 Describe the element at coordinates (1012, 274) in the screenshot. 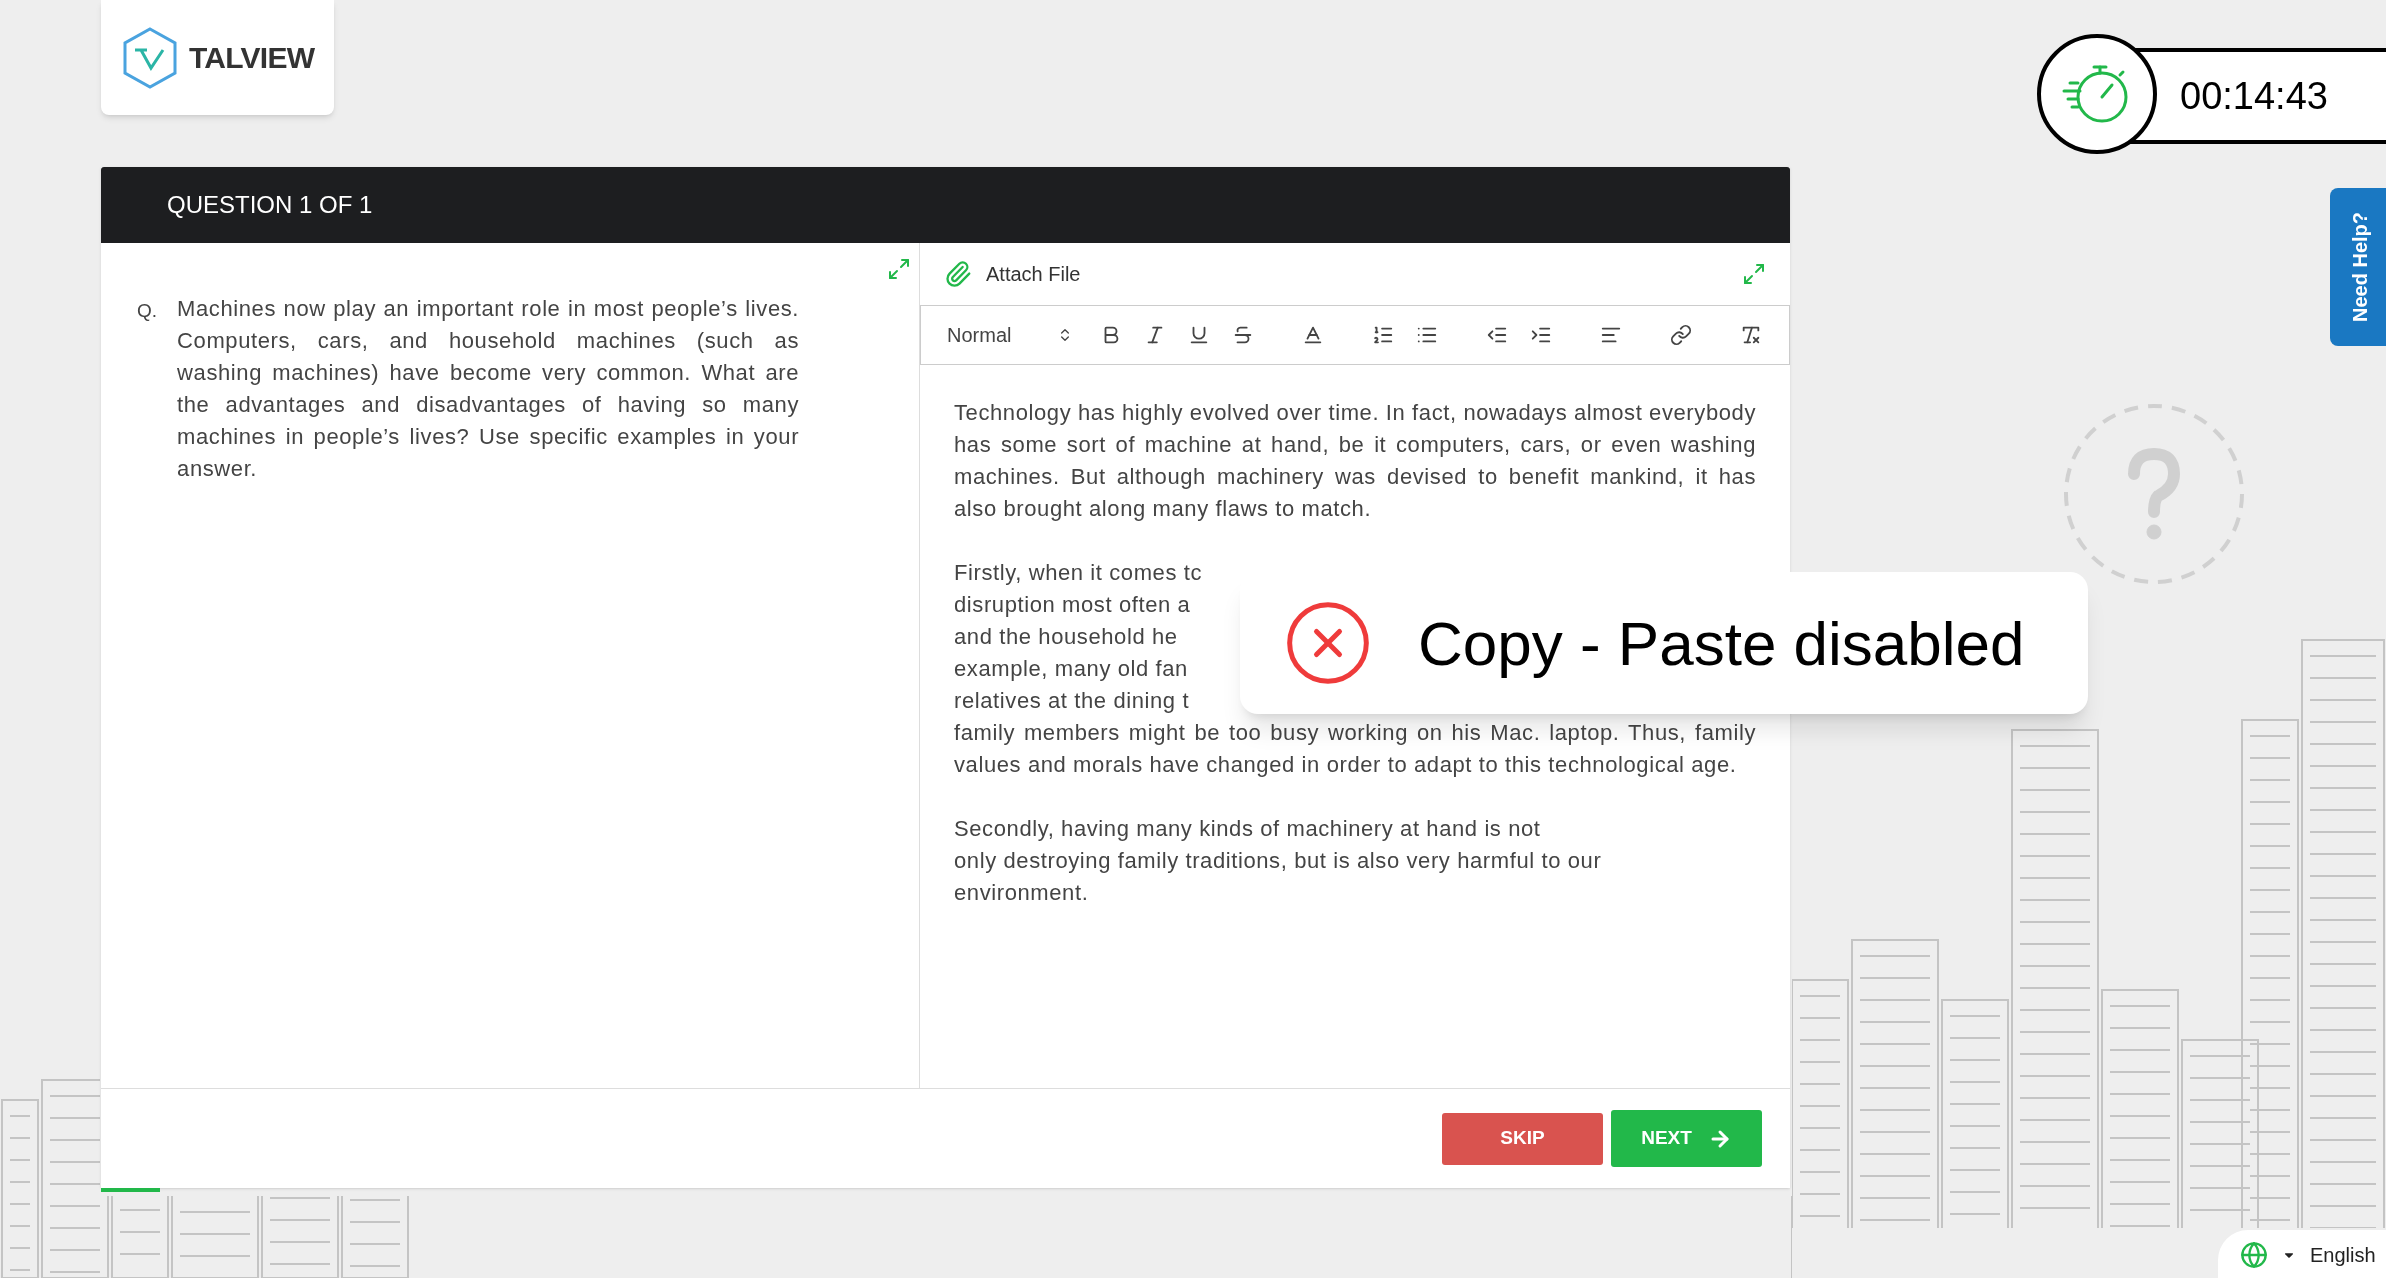

I see `attach-file-button: Attach File` at that location.